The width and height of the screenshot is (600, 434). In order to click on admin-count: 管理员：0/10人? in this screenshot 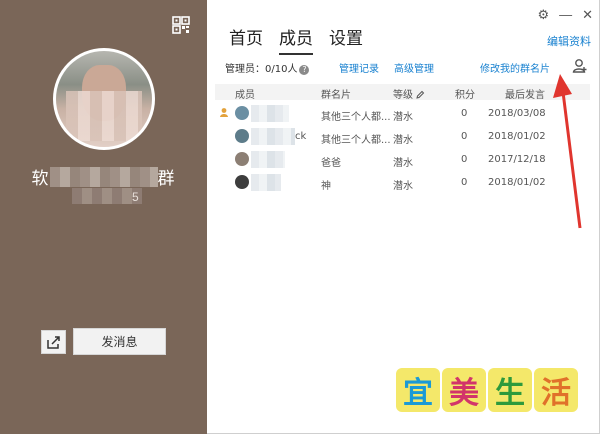, I will do `click(267, 67)`.